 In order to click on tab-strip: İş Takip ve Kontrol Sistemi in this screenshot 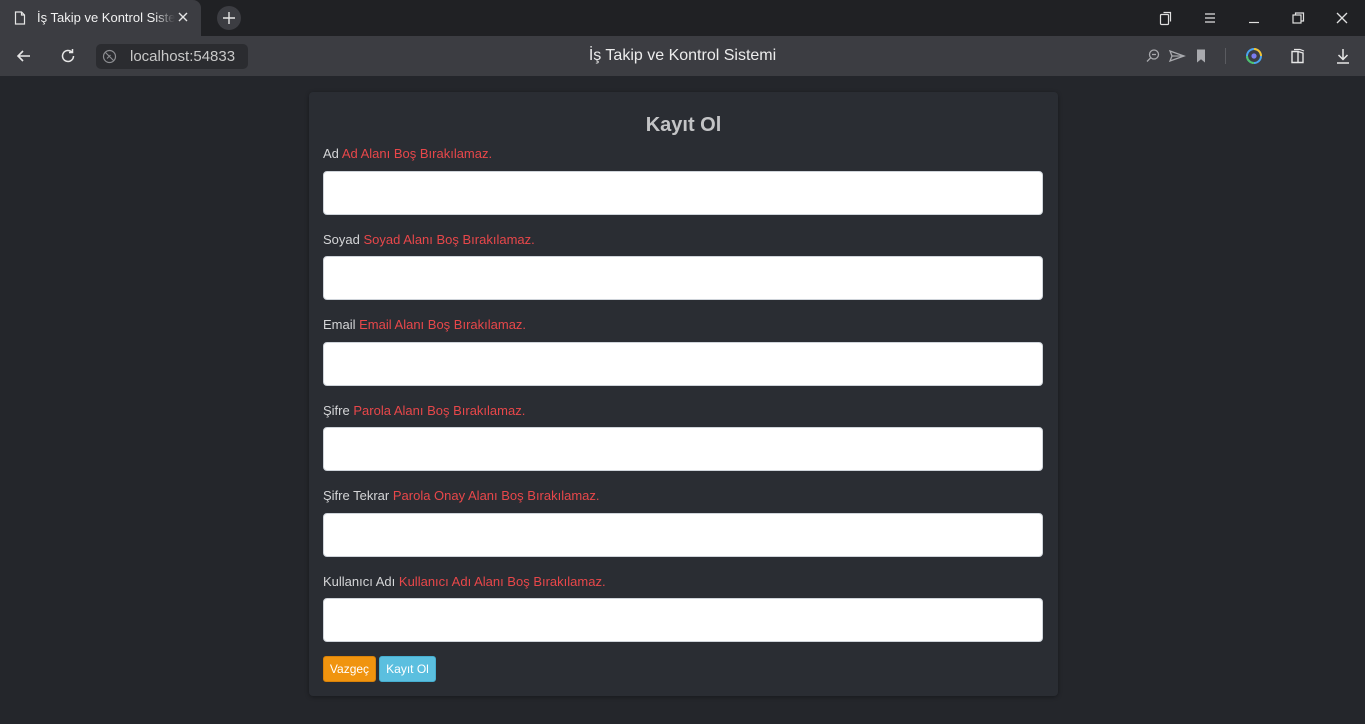, I will do `click(682, 18)`.